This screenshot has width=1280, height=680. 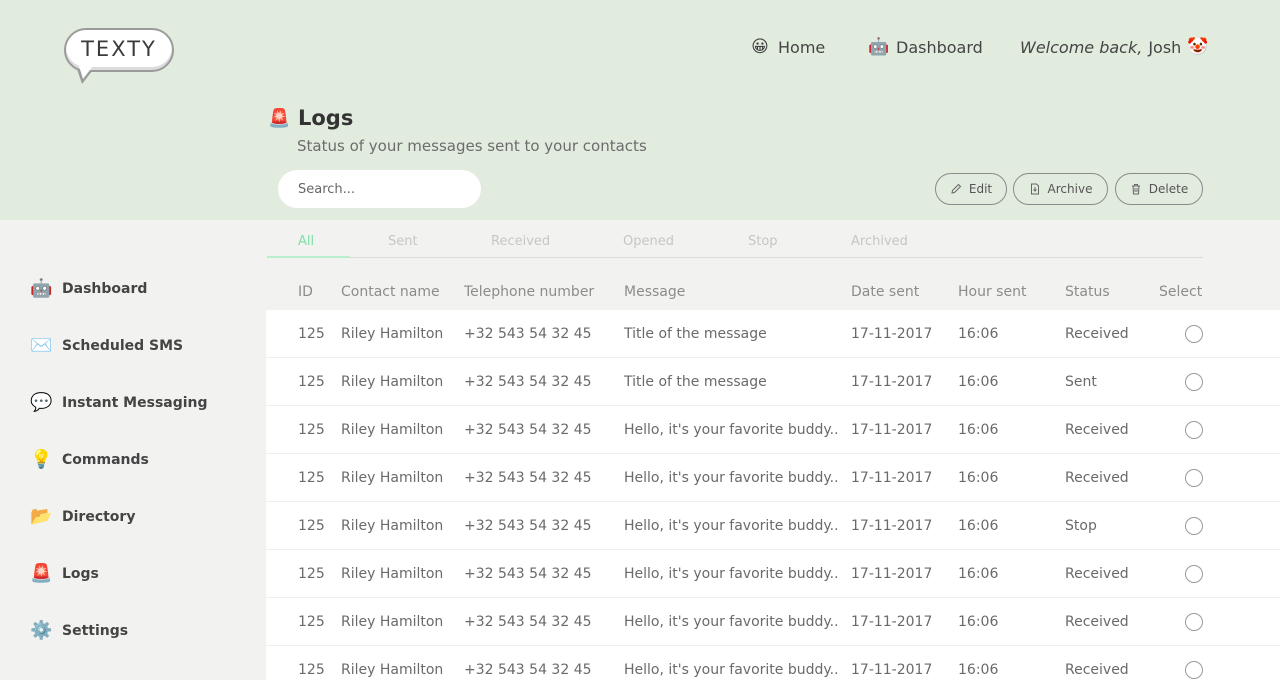 What do you see at coordinates (1168, 189) in the screenshot?
I see `delete-button-label: Delete` at bounding box center [1168, 189].